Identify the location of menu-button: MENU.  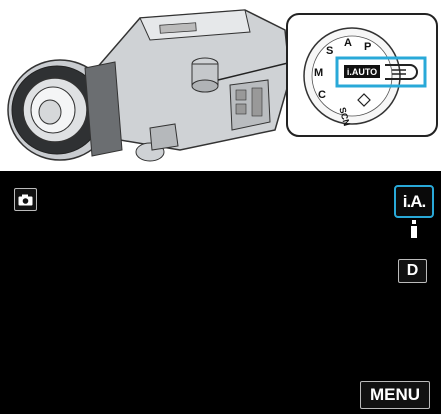
(395, 395).